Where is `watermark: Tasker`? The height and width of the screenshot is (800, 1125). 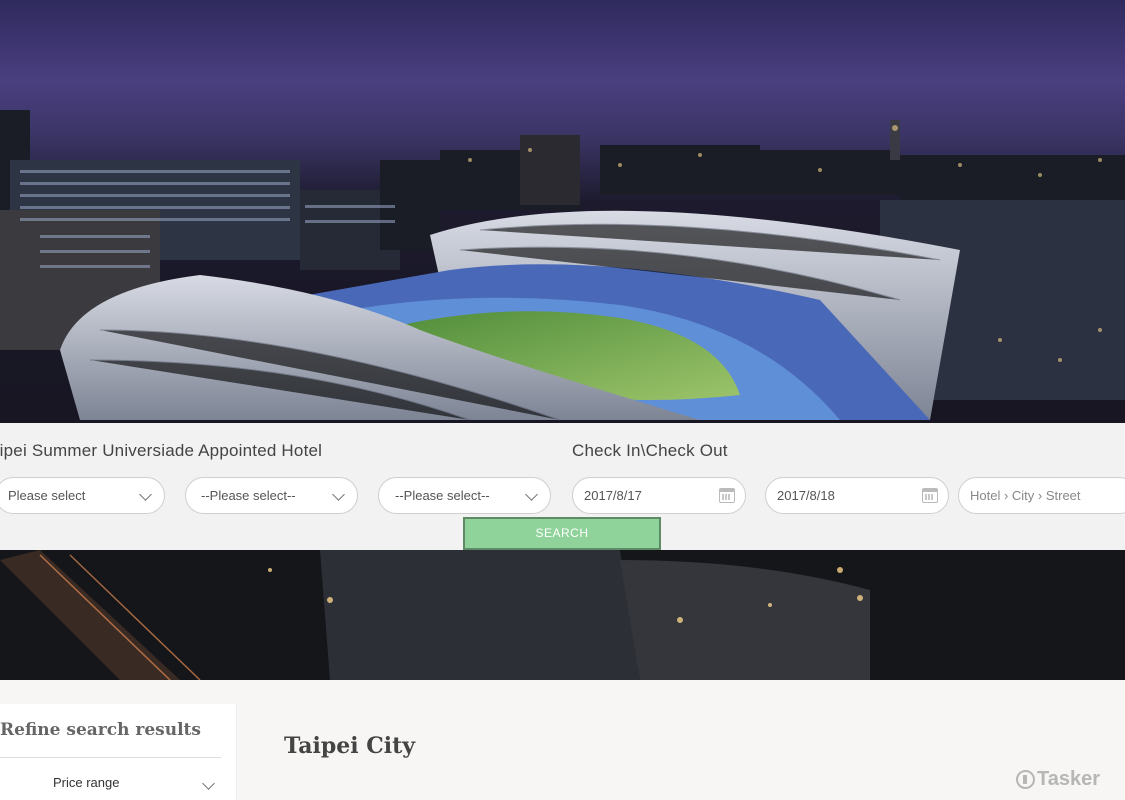 watermark: Tasker is located at coordinates (1058, 779).